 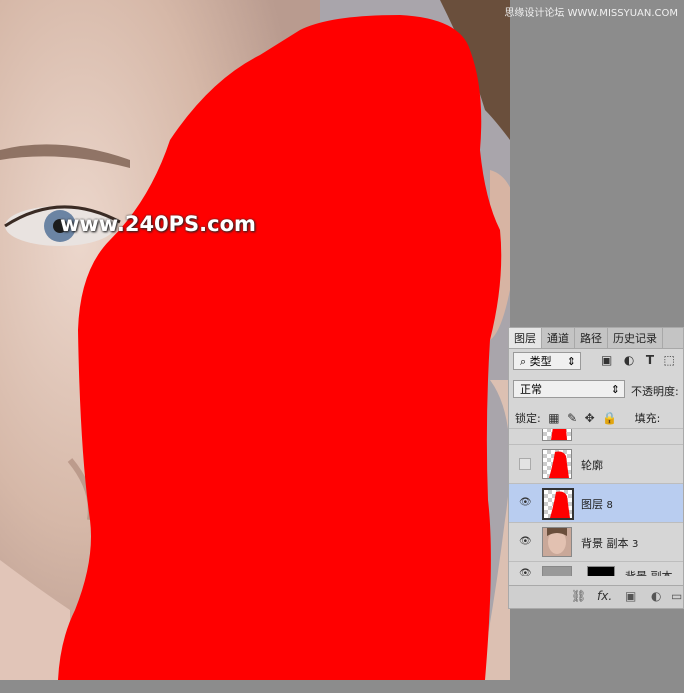 What do you see at coordinates (609, 505) in the screenshot?
I see `layer-name-number: 8` at bounding box center [609, 505].